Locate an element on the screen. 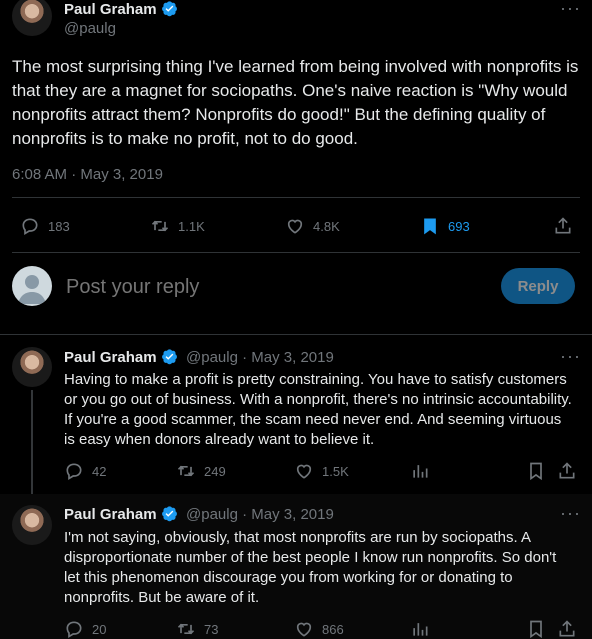  reply-2-bookmark-button is located at coordinates (536, 629).